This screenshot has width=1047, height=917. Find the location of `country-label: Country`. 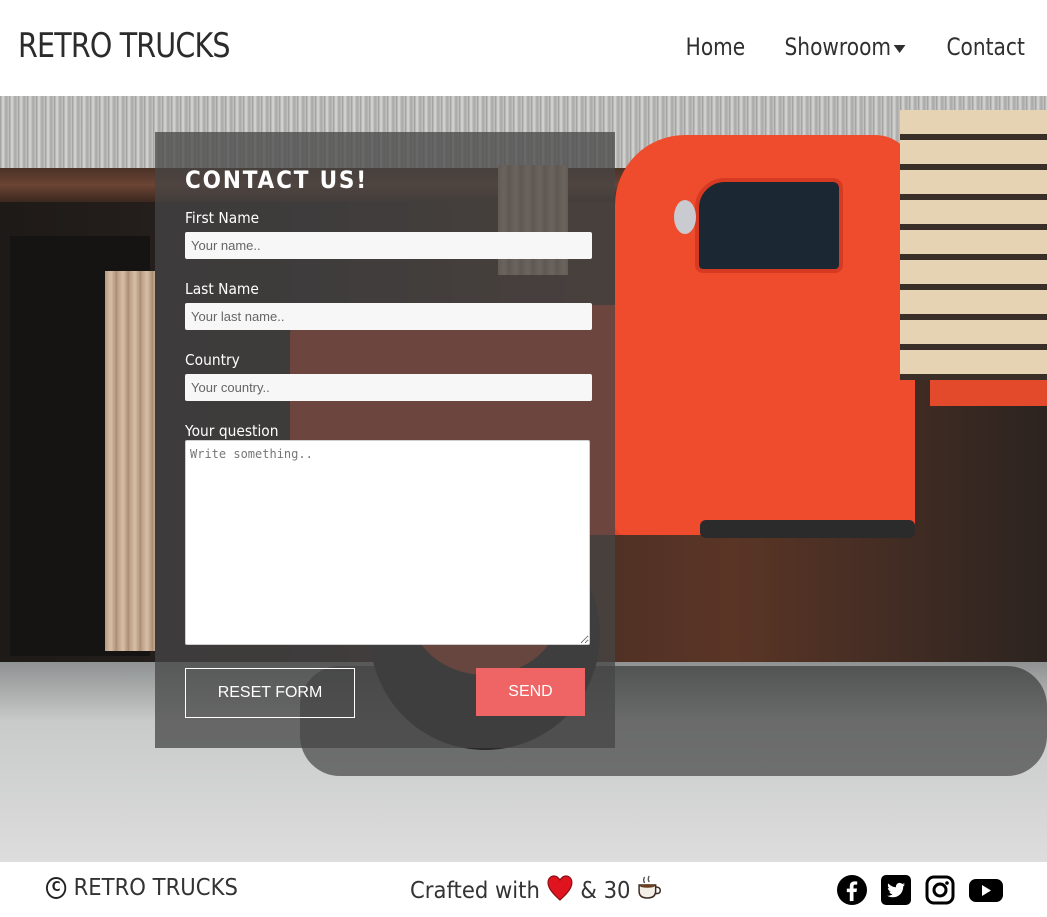

country-label: Country is located at coordinates (212, 360).